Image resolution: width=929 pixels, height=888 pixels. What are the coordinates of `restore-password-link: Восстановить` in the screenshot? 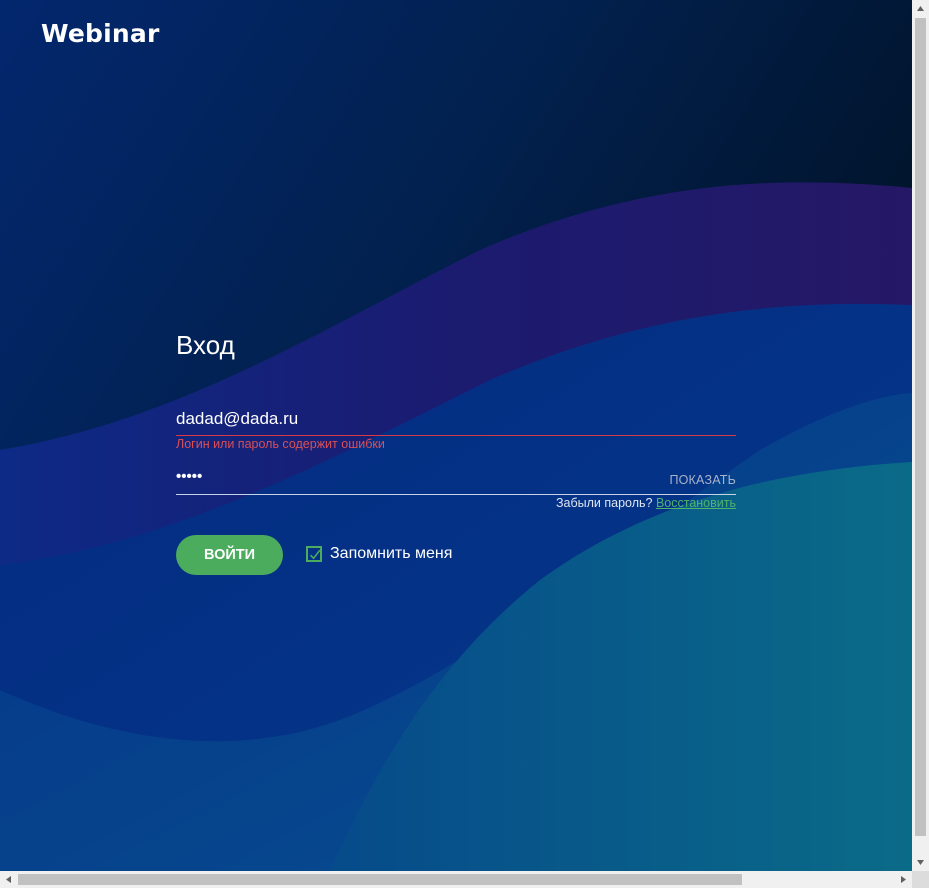 It's located at (696, 503).